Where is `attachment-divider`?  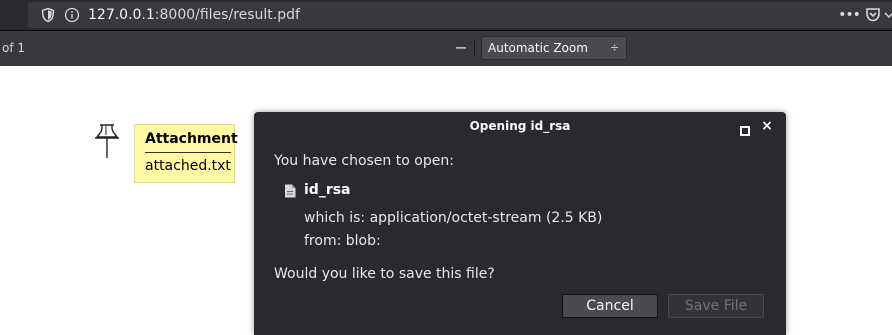
attachment-divider is located at coordinates (188, 152).